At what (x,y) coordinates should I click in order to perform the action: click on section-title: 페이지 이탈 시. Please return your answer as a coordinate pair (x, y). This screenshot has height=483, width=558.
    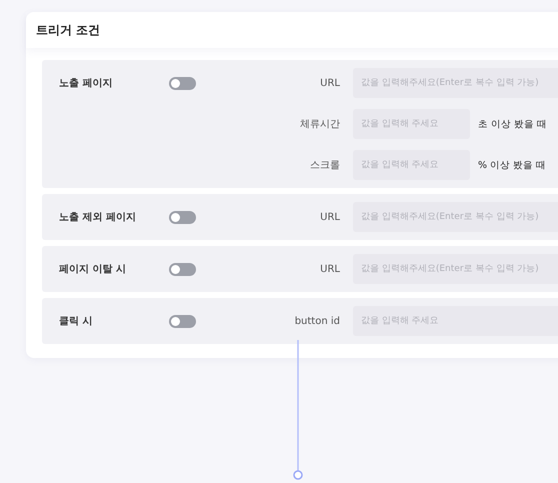
    Looking at the image, I should click on (93, 269).